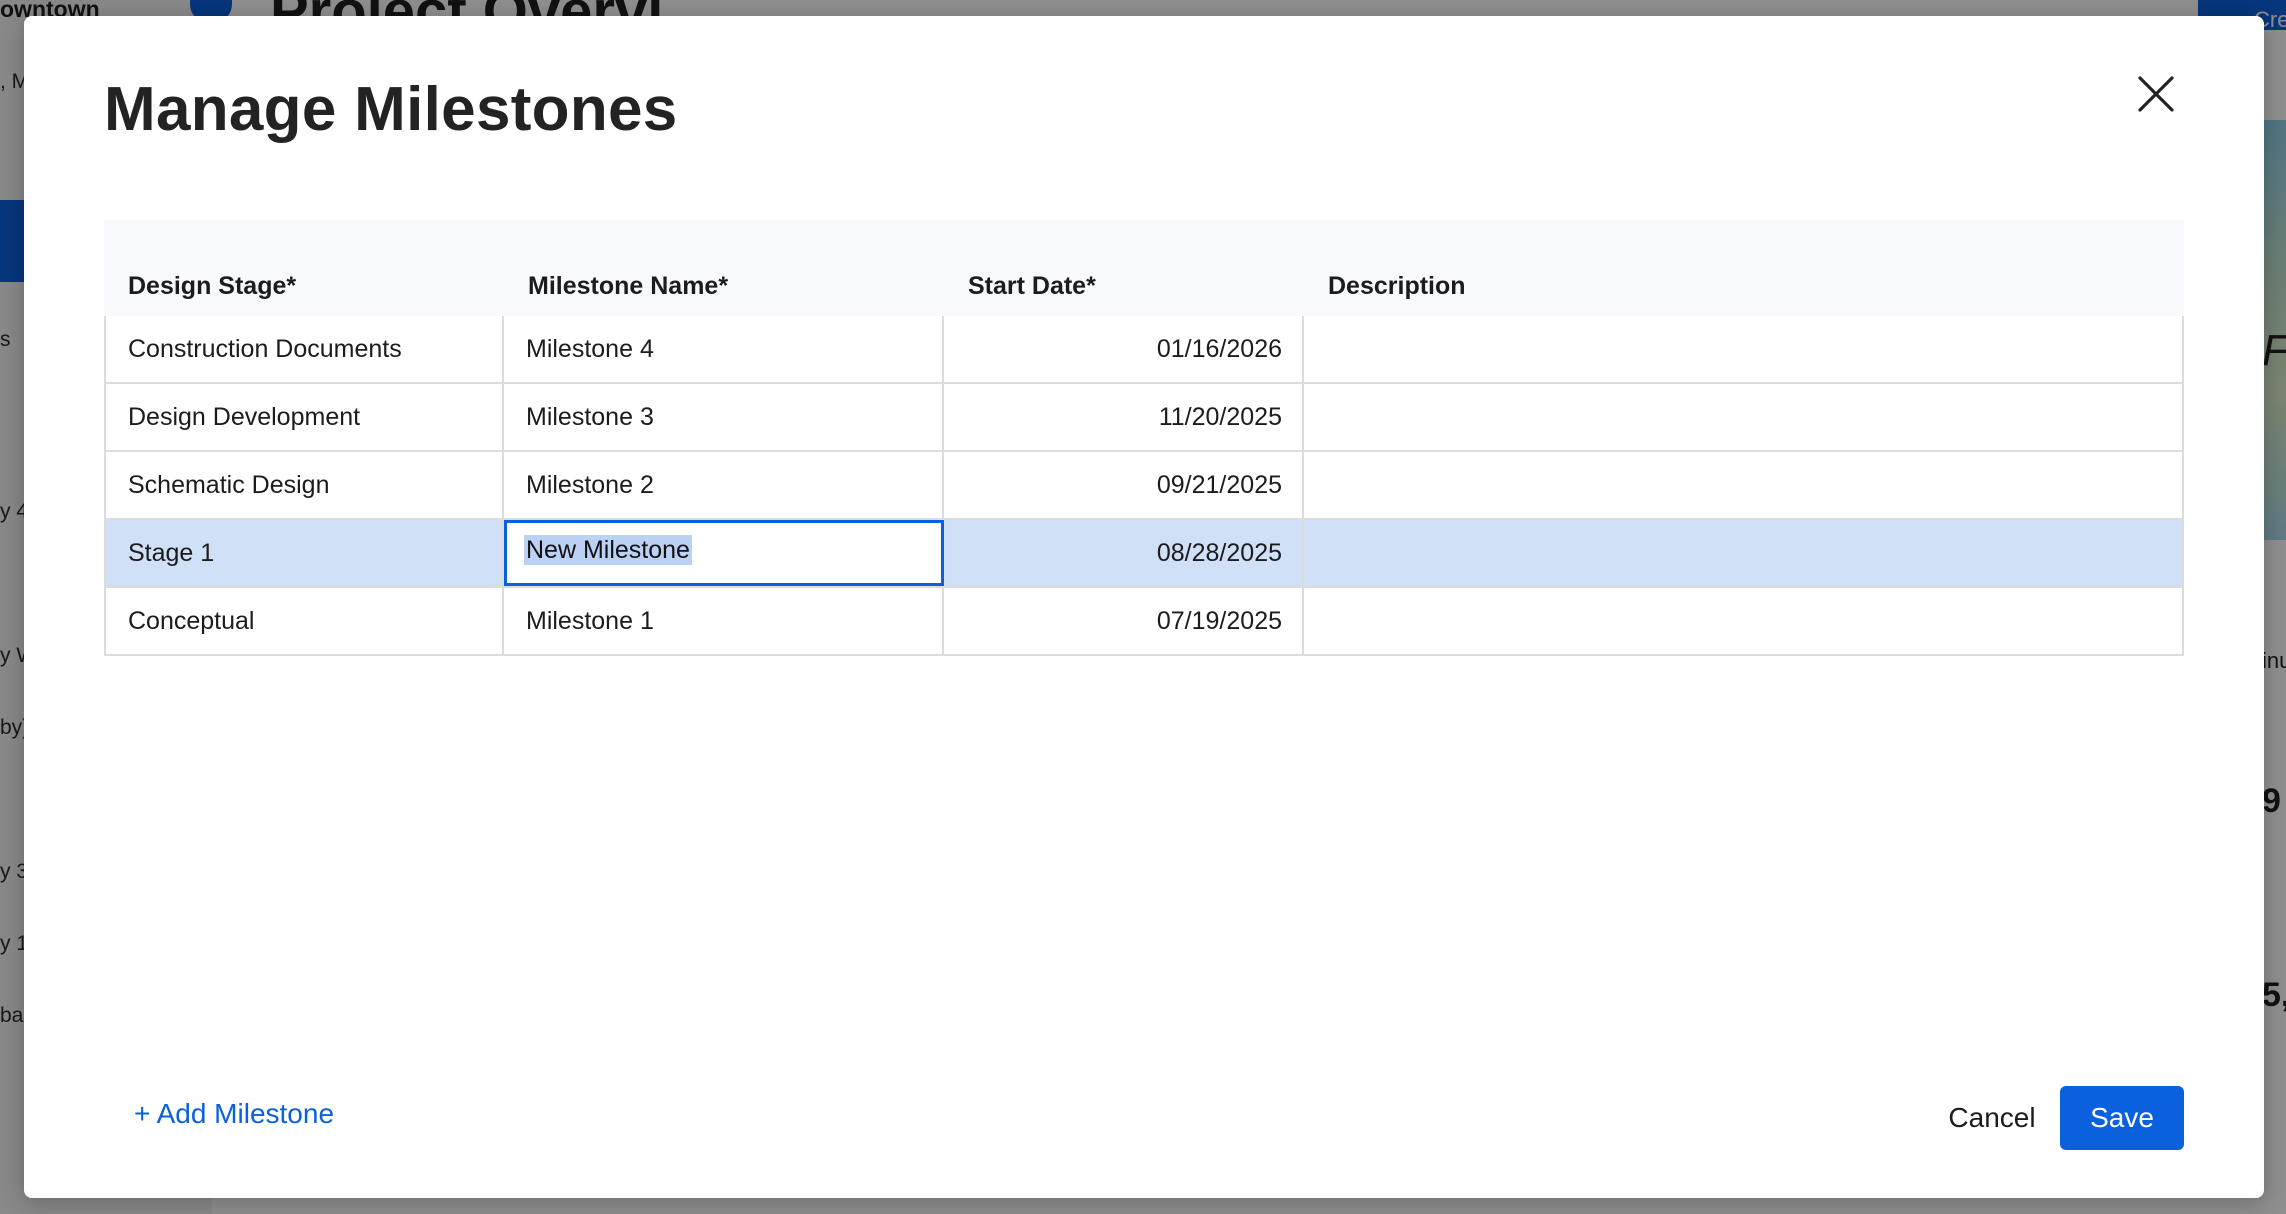 The height and width of the screenshot is (1214, 2286). I want to click on table-row-selected: Stage 1 New Milestone 08/28/2025, so click(1144, 554).